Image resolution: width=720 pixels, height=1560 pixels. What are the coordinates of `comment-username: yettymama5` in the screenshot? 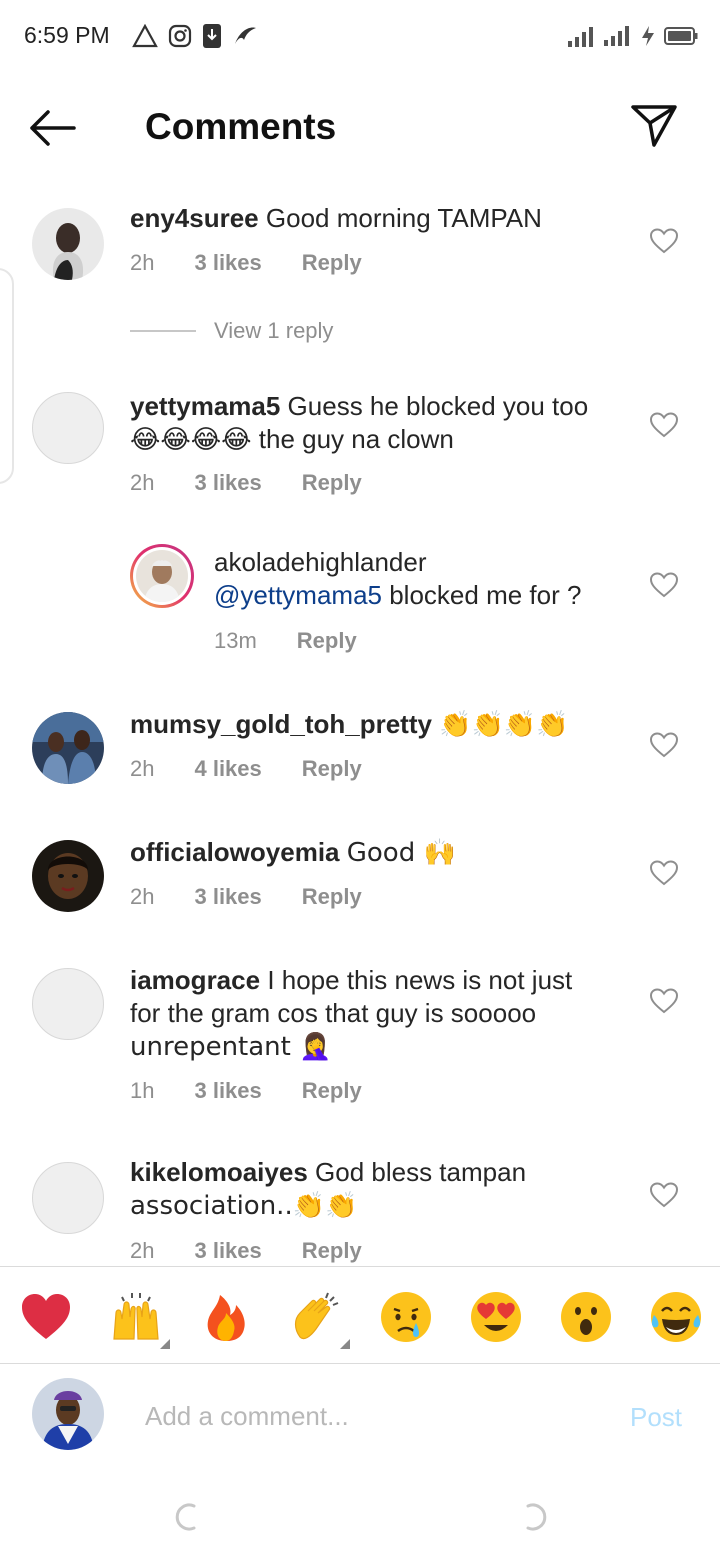 It's located at (205, 406).